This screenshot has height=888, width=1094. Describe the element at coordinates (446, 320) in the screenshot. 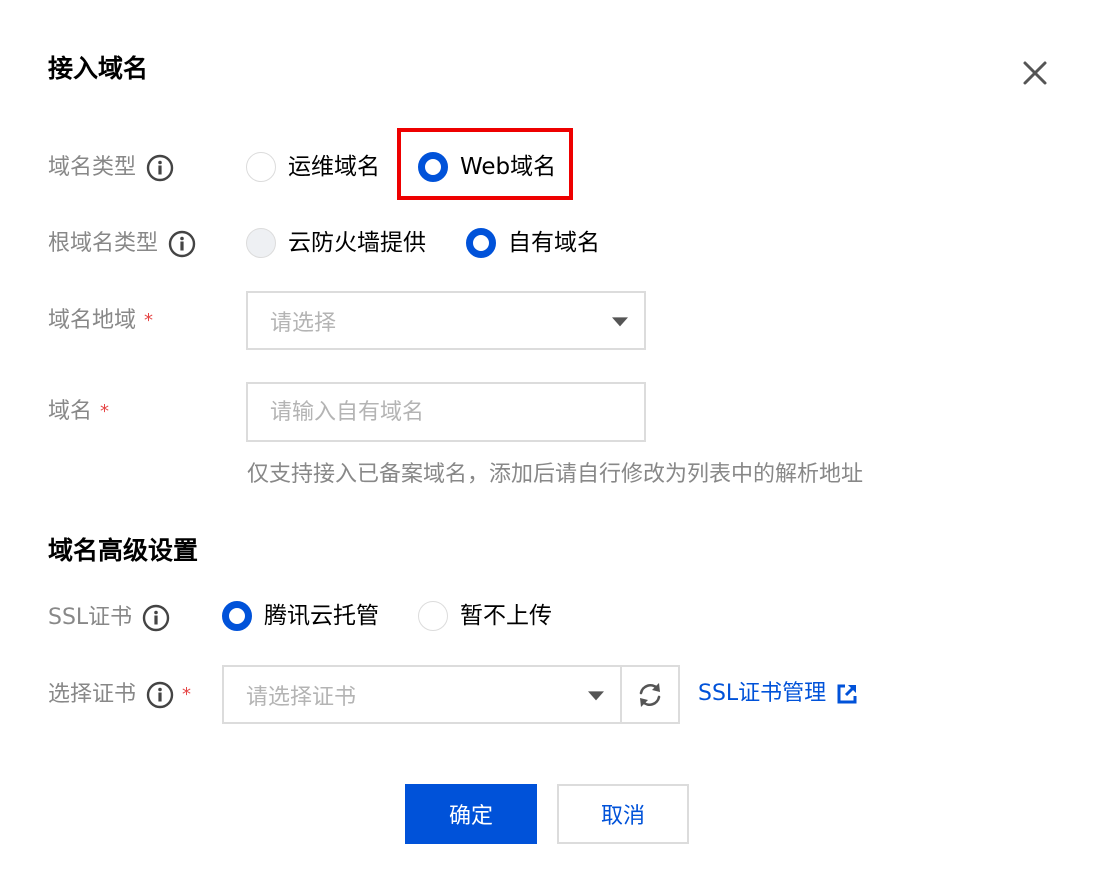

I see `domain-region-select: 请选择` at that location.